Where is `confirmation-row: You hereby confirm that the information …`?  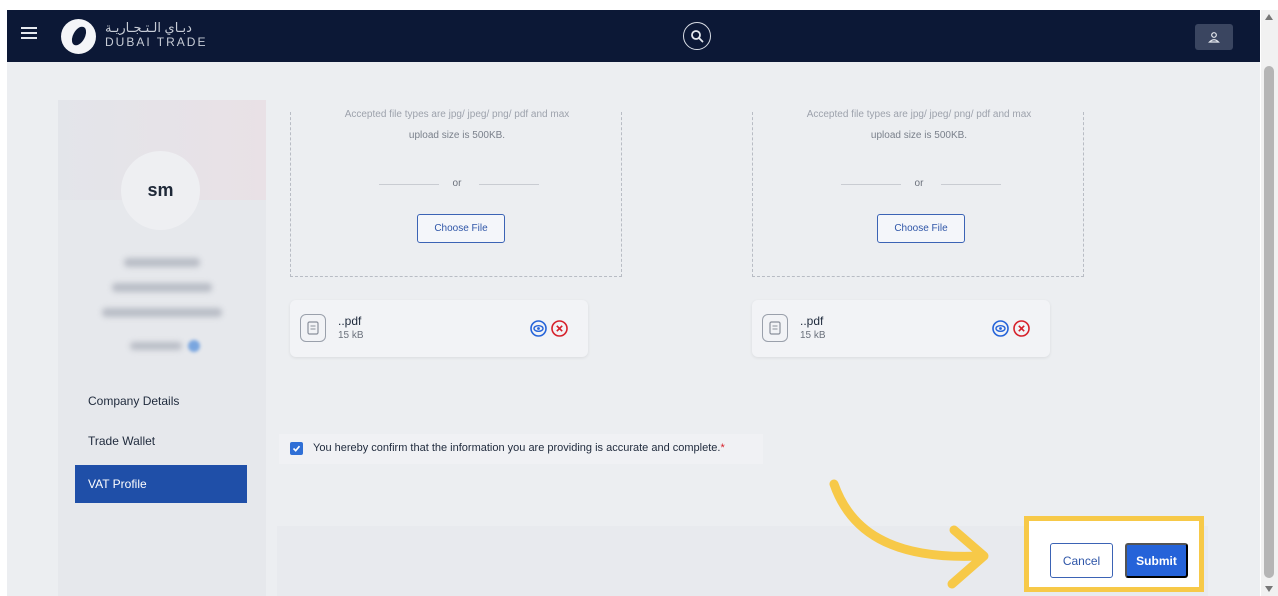 confirmation-row: You hereby confirm that the information … is located at coordinates (521, 449).